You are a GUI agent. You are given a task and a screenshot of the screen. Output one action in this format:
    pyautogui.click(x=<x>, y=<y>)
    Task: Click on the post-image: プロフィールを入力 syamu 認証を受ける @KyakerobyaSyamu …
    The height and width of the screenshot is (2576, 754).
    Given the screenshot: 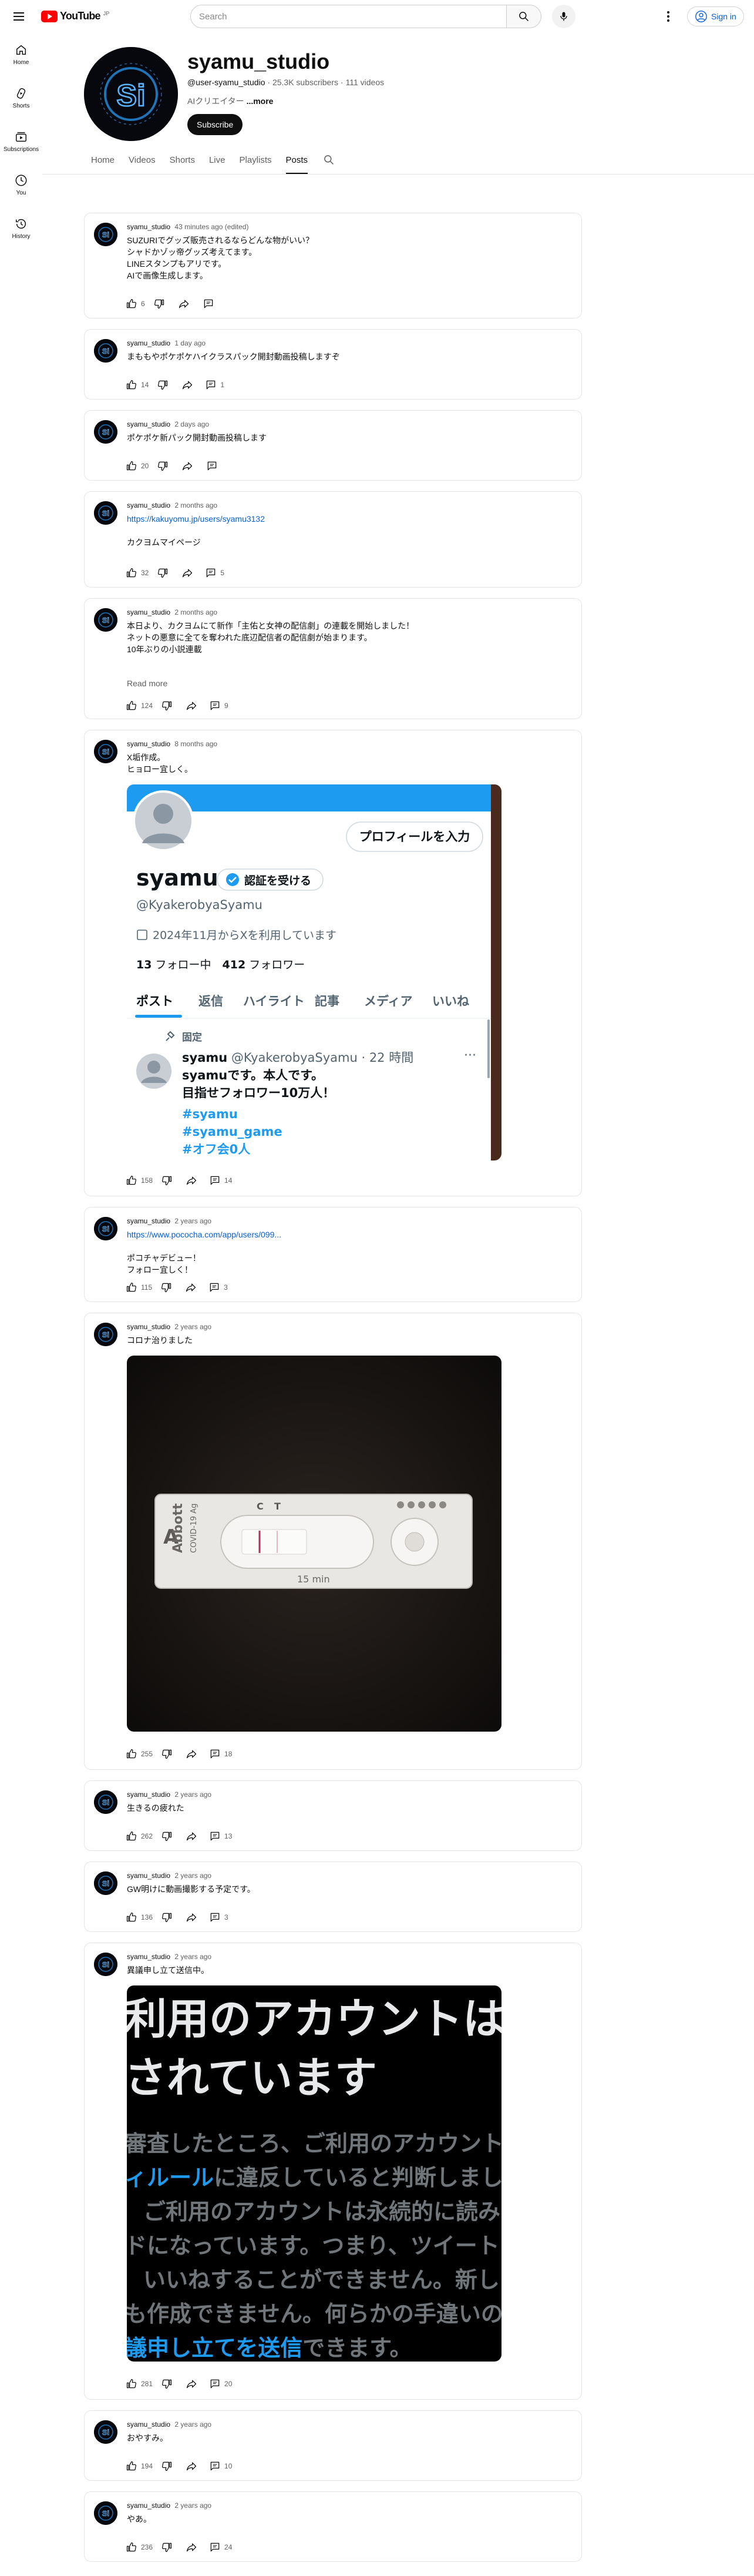 What is the action you would take?
    pyautogui.click(x=314, y=972)
    